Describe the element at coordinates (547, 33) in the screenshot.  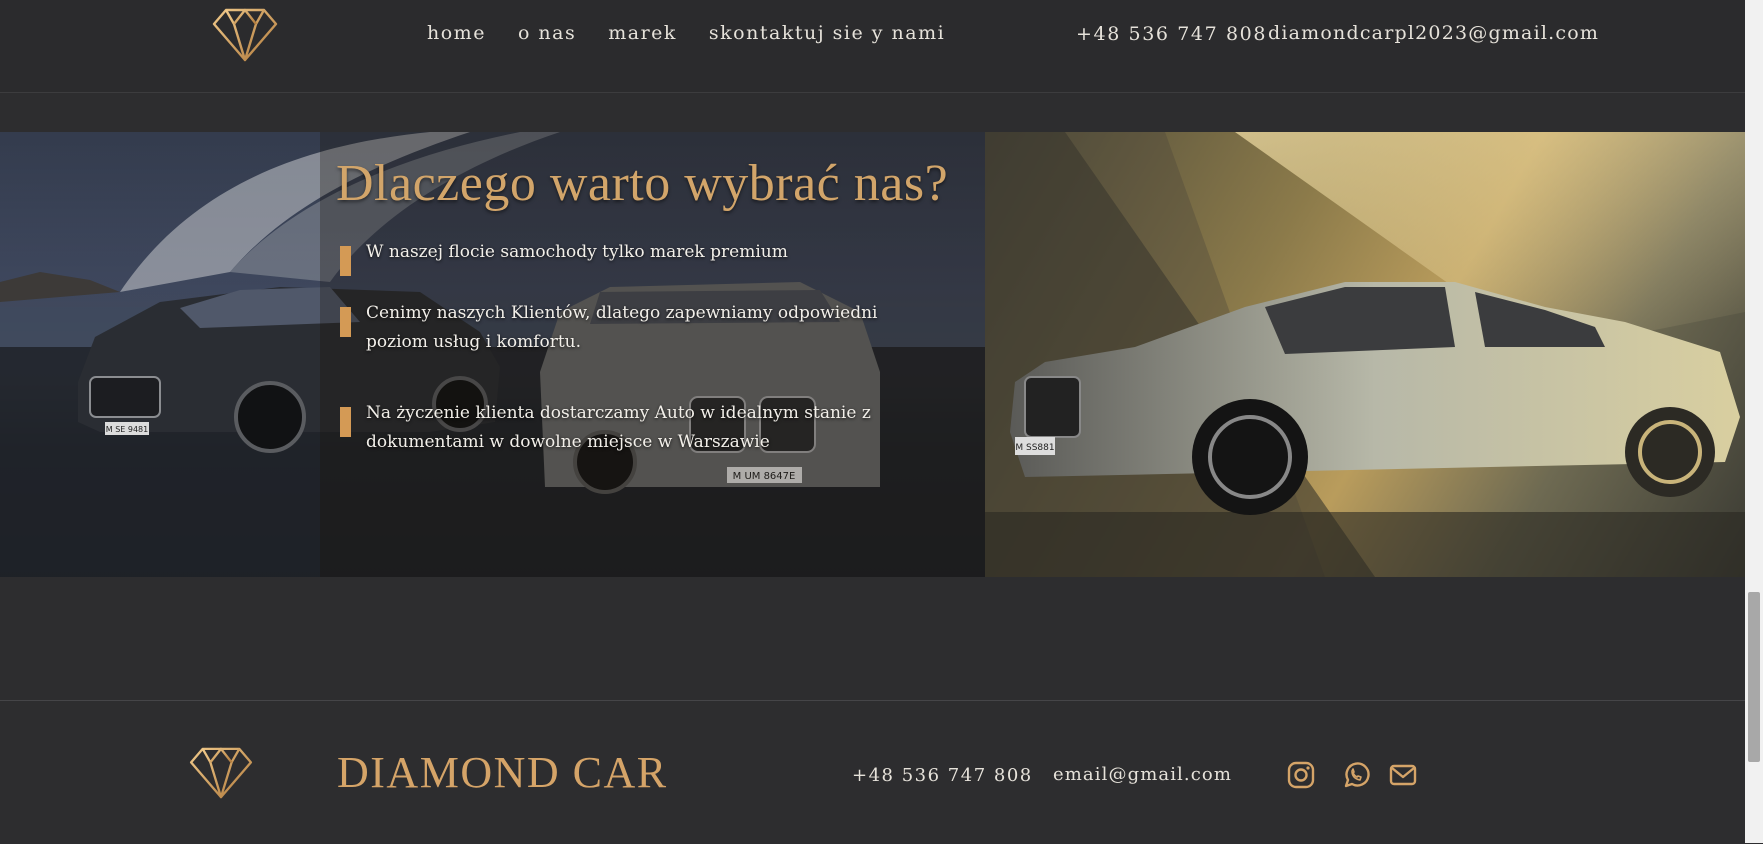
I see `nav-o-nas: o nas` at that location.